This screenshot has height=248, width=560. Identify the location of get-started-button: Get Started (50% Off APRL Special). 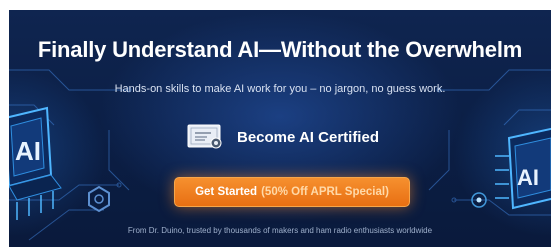
(292, 192).